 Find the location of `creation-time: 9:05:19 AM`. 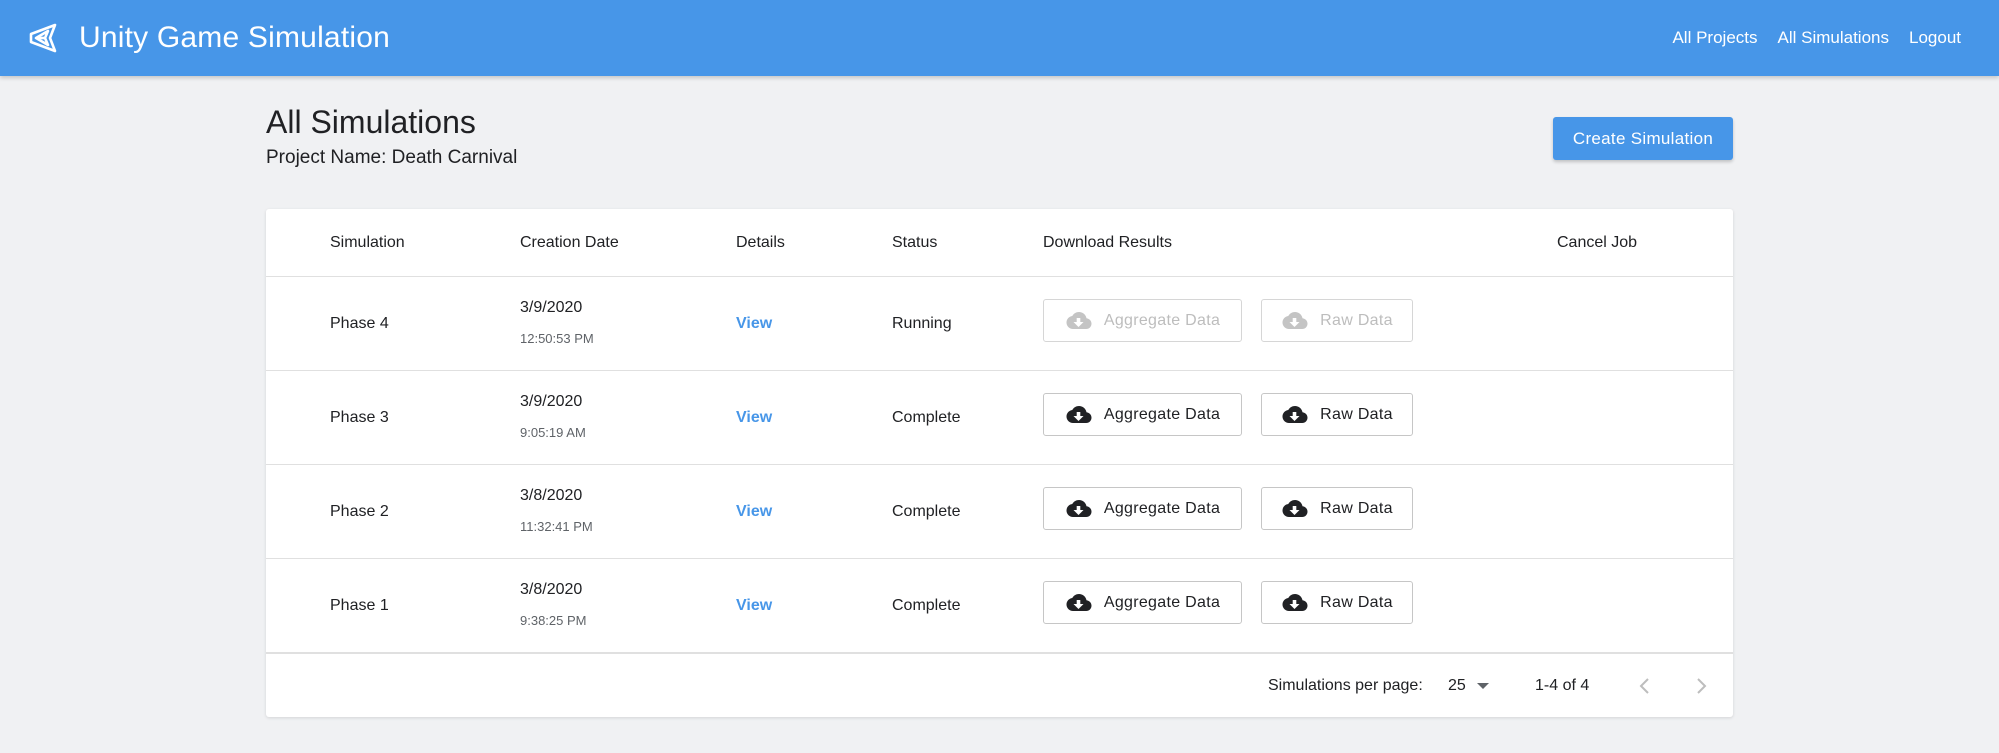

creation-time: 9:05:19 AM is located at coordinates (553, 432).